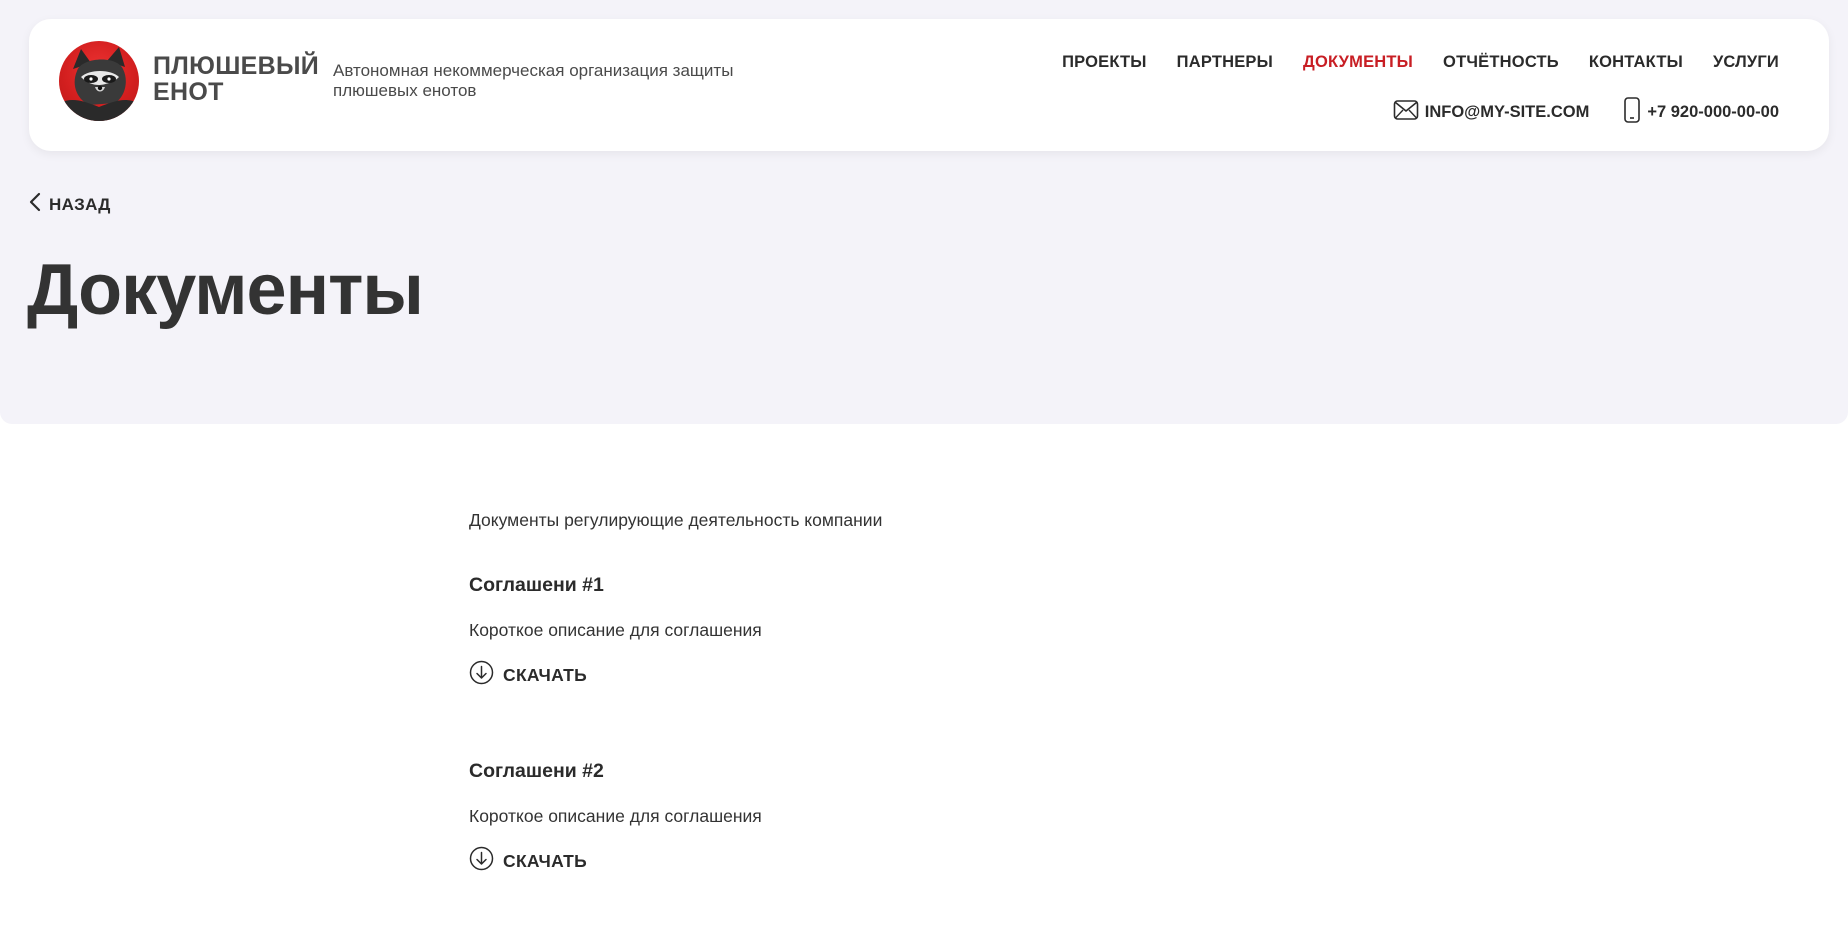  Describe the element at coordinates (1746, 62) in the screenshot. I see `nav-item-services: УСЛУГИ` at that location.